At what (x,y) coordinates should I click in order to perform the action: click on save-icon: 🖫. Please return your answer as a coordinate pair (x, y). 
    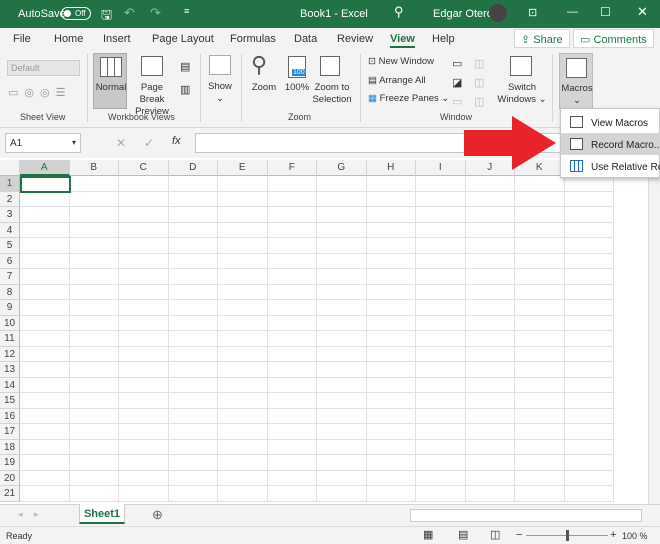
    Looking at the image, I should click on (106, 17).